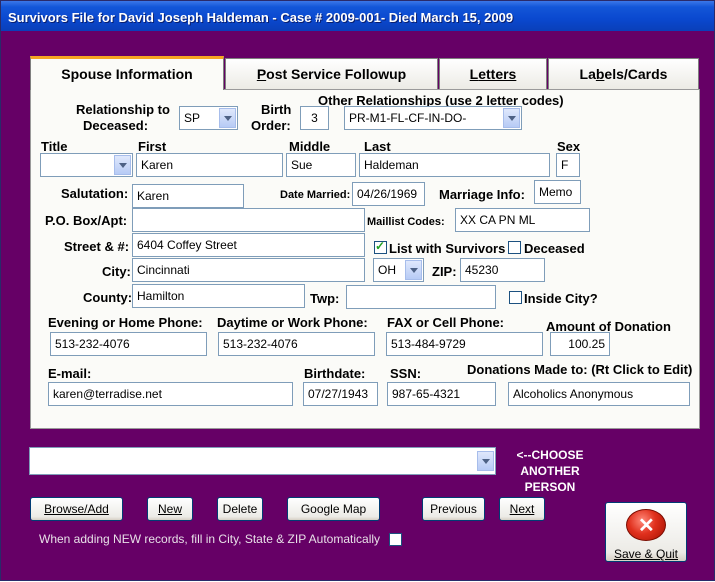 The image size is (715, 582). I want to click on other-relationships-value: PR-M1-FL-CF-IN-DO-, so click(408, 118).